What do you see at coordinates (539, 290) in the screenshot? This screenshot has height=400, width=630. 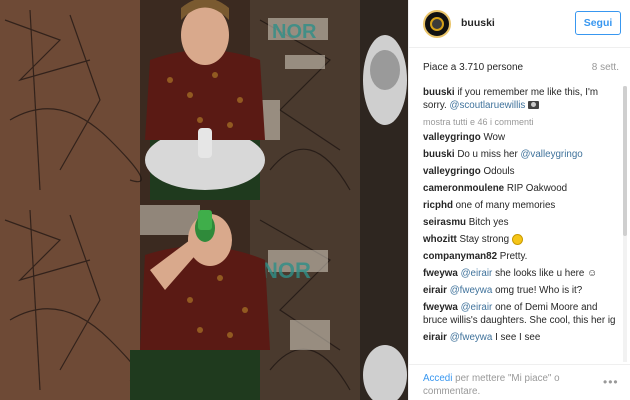 I see `comment-text: omg true! Who is it?` at bounding box center [539, 290].